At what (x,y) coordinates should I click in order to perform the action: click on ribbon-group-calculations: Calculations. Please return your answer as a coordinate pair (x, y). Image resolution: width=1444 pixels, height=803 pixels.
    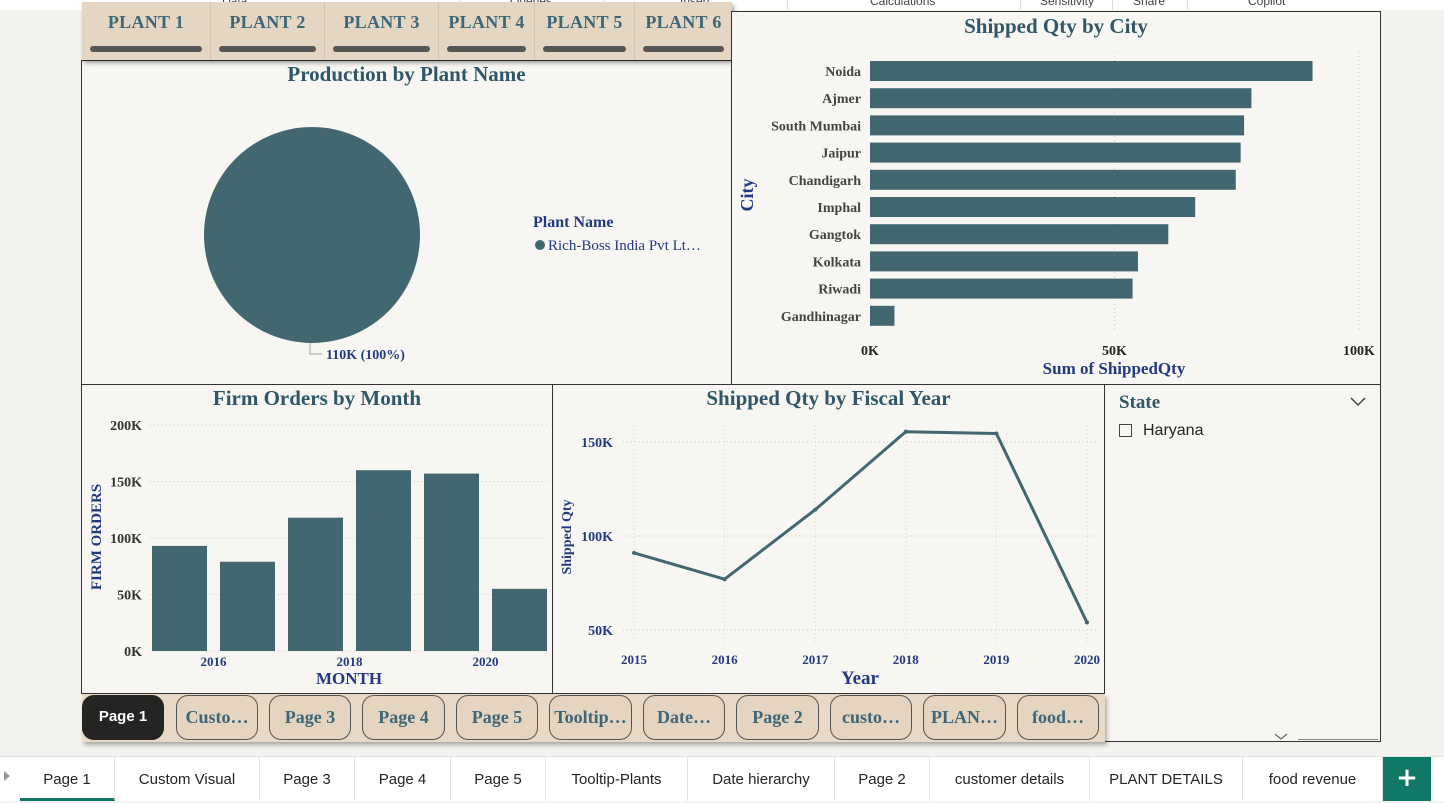
    Looking at the image, I should click on (903, 4).